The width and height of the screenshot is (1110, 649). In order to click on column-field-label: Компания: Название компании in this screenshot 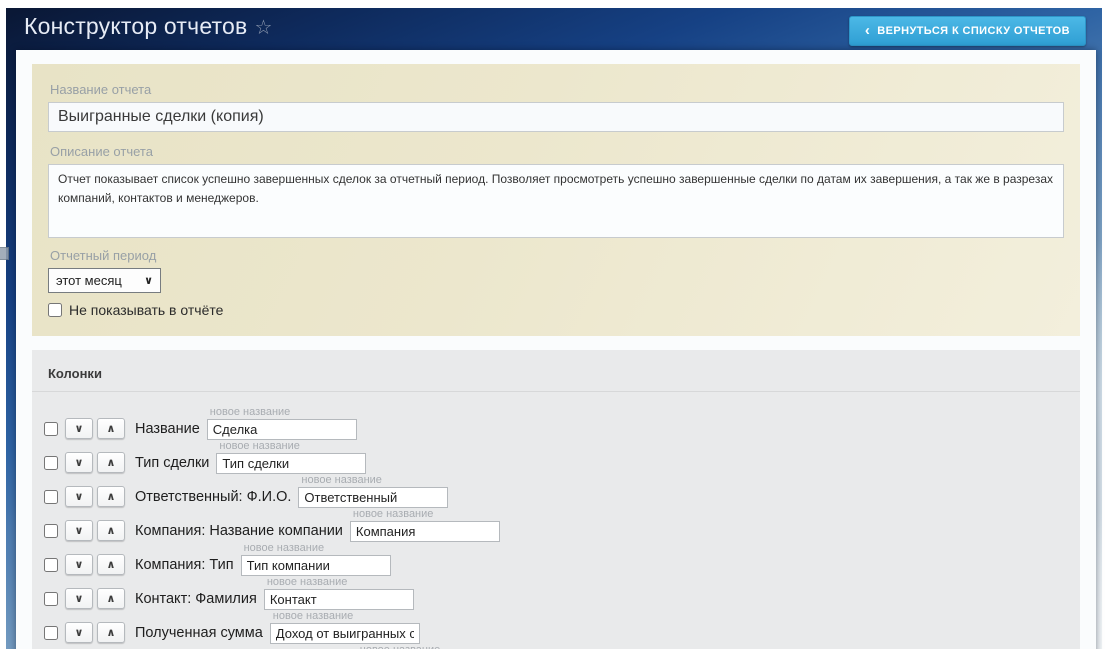, I will do `click(239, 531)`.